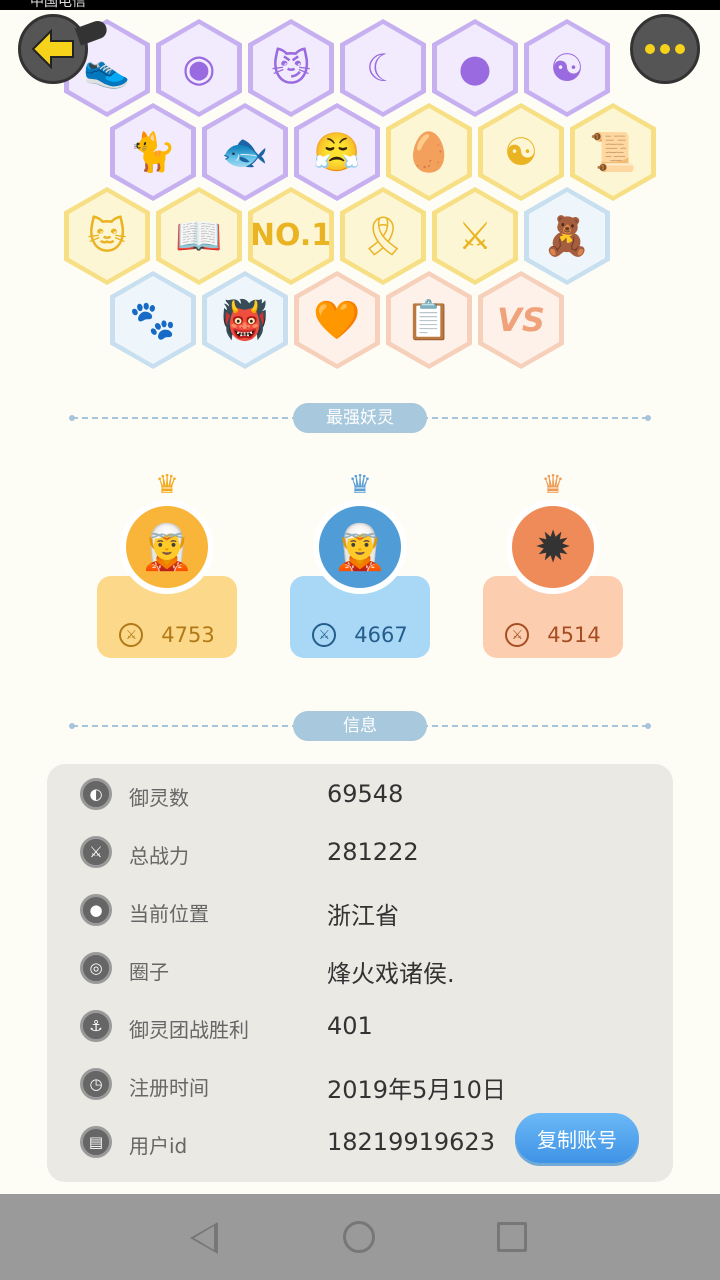 Image resolution: width=720 pixels, height=1280 pixels. I want to click on badge: 😼, so click(291, 68).